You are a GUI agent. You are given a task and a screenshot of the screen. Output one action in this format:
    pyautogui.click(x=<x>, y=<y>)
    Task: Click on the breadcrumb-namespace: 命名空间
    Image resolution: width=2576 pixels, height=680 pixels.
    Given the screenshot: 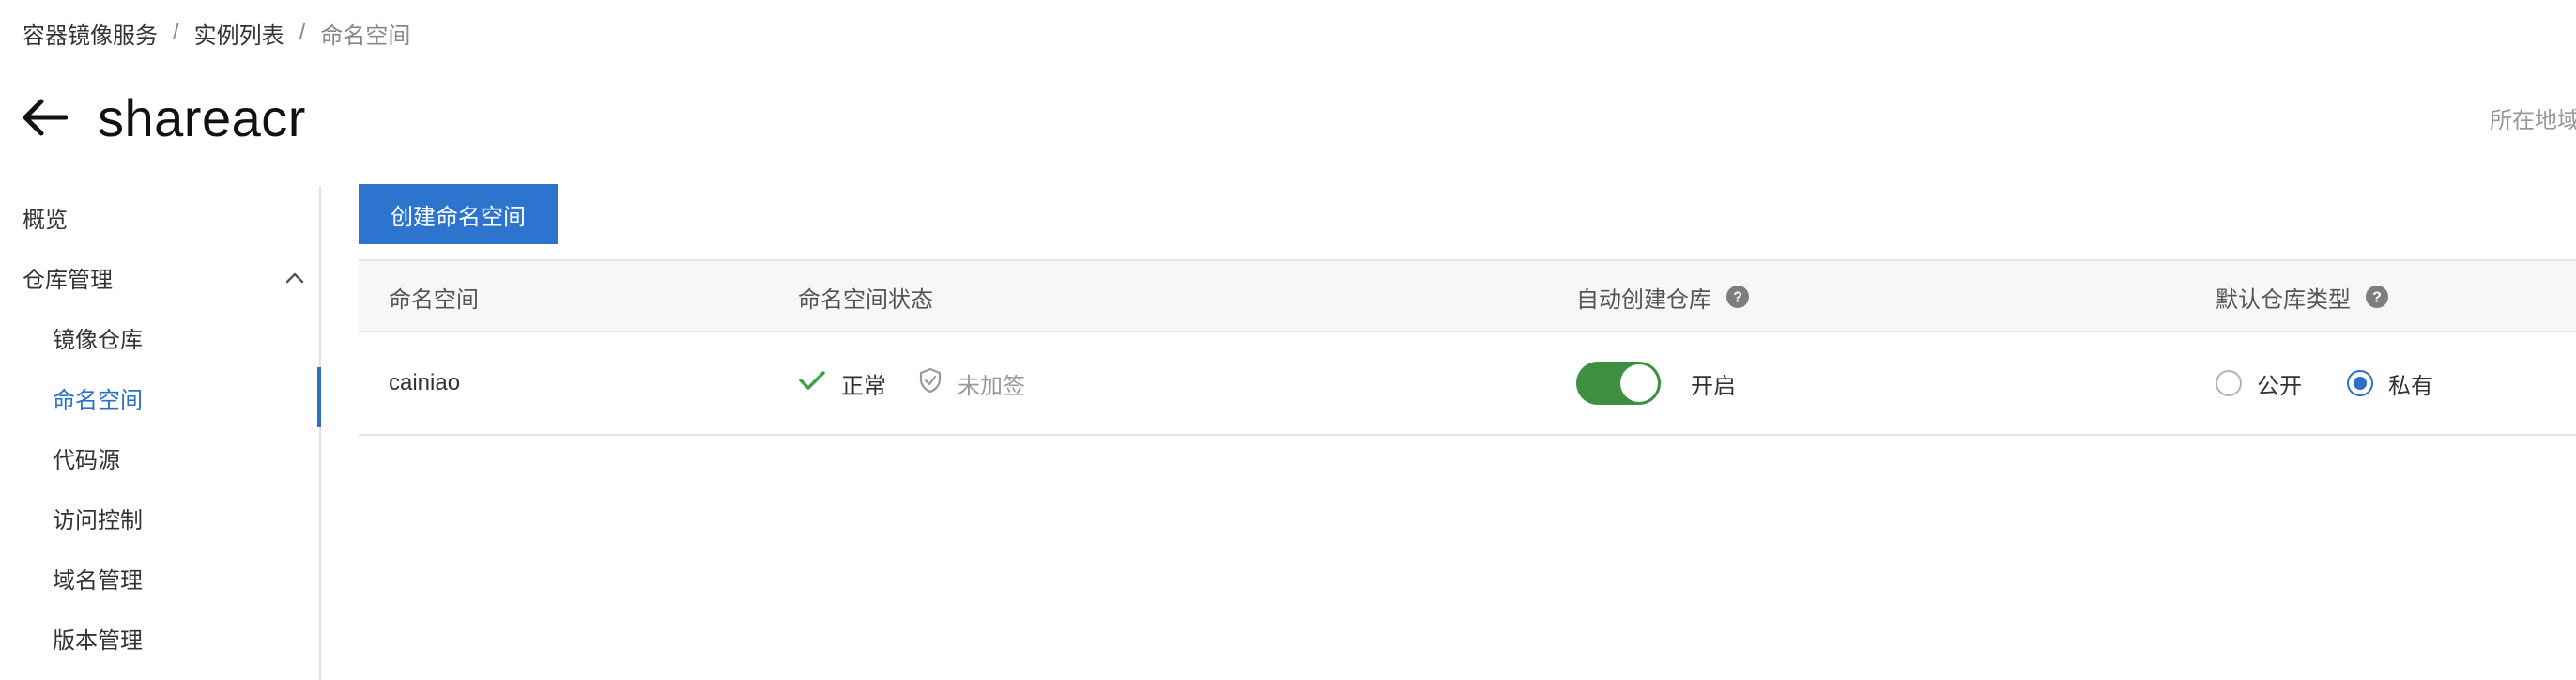 What is the action you would take?
    pyautogui.click(x=366, y=36)
    